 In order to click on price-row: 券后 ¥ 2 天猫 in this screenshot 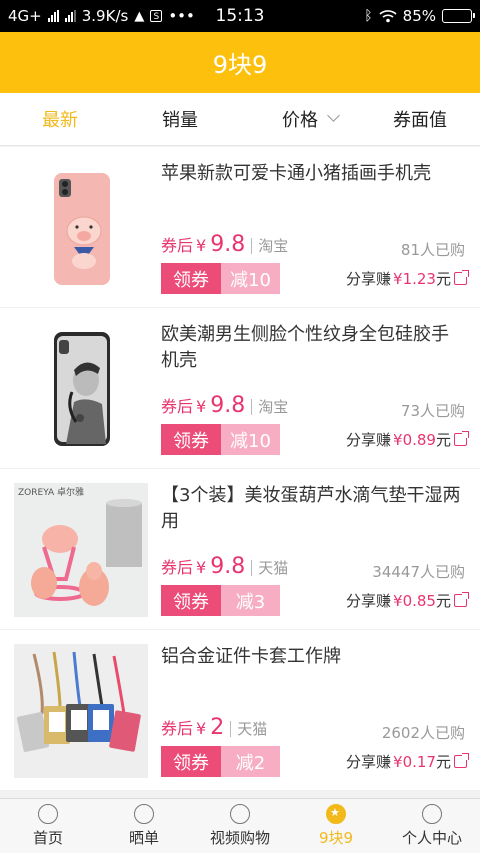, I will do `click(214, 727)`.